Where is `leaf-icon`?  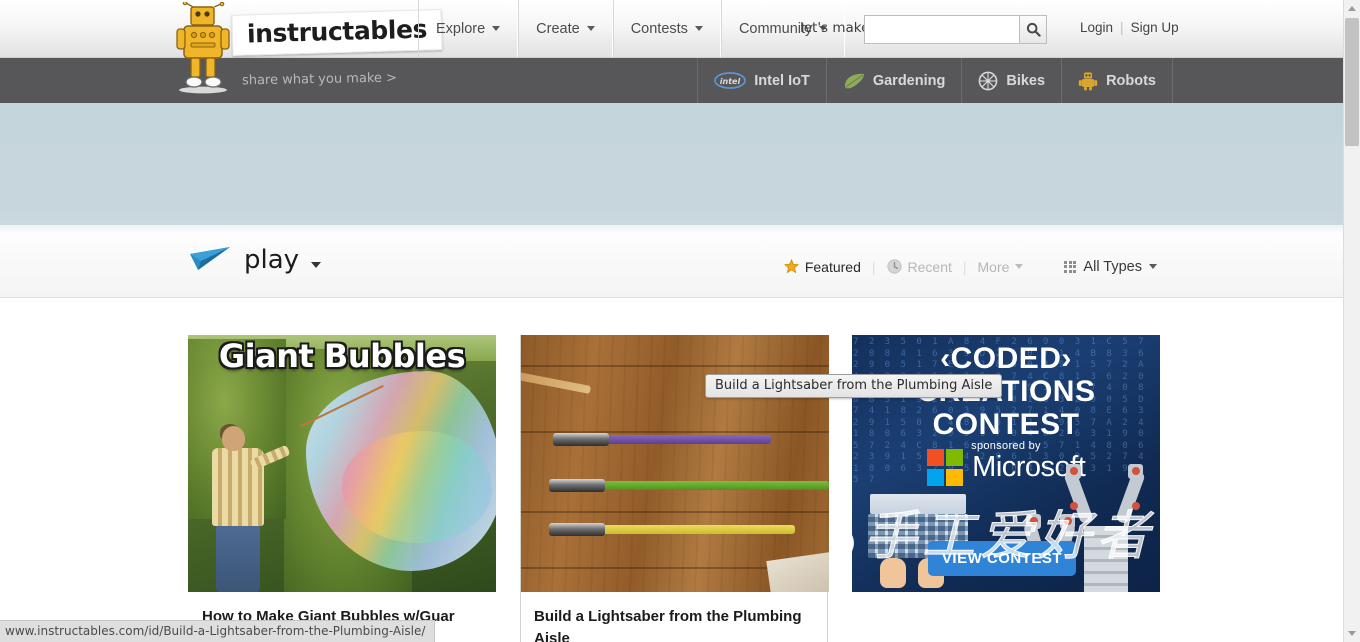 leaf-icon is located at coordinates (854, 81).